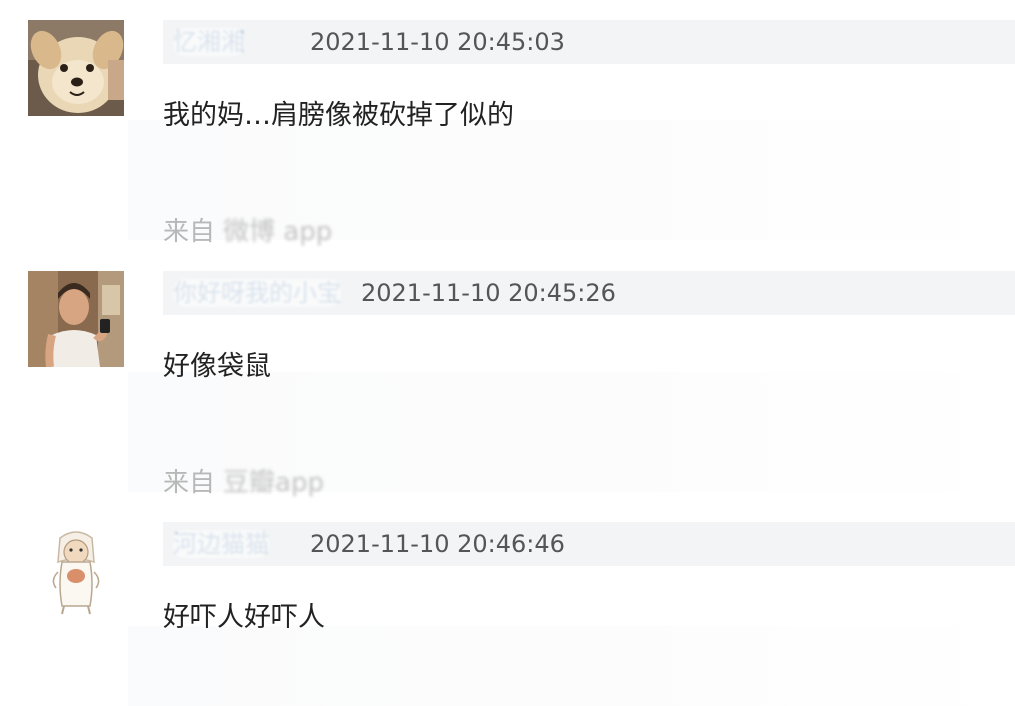  What do you see at coordinates (257, 293) in the screenshot?
I see `username-link: 你好呀我的小宝` at bounding box center [257, 293].